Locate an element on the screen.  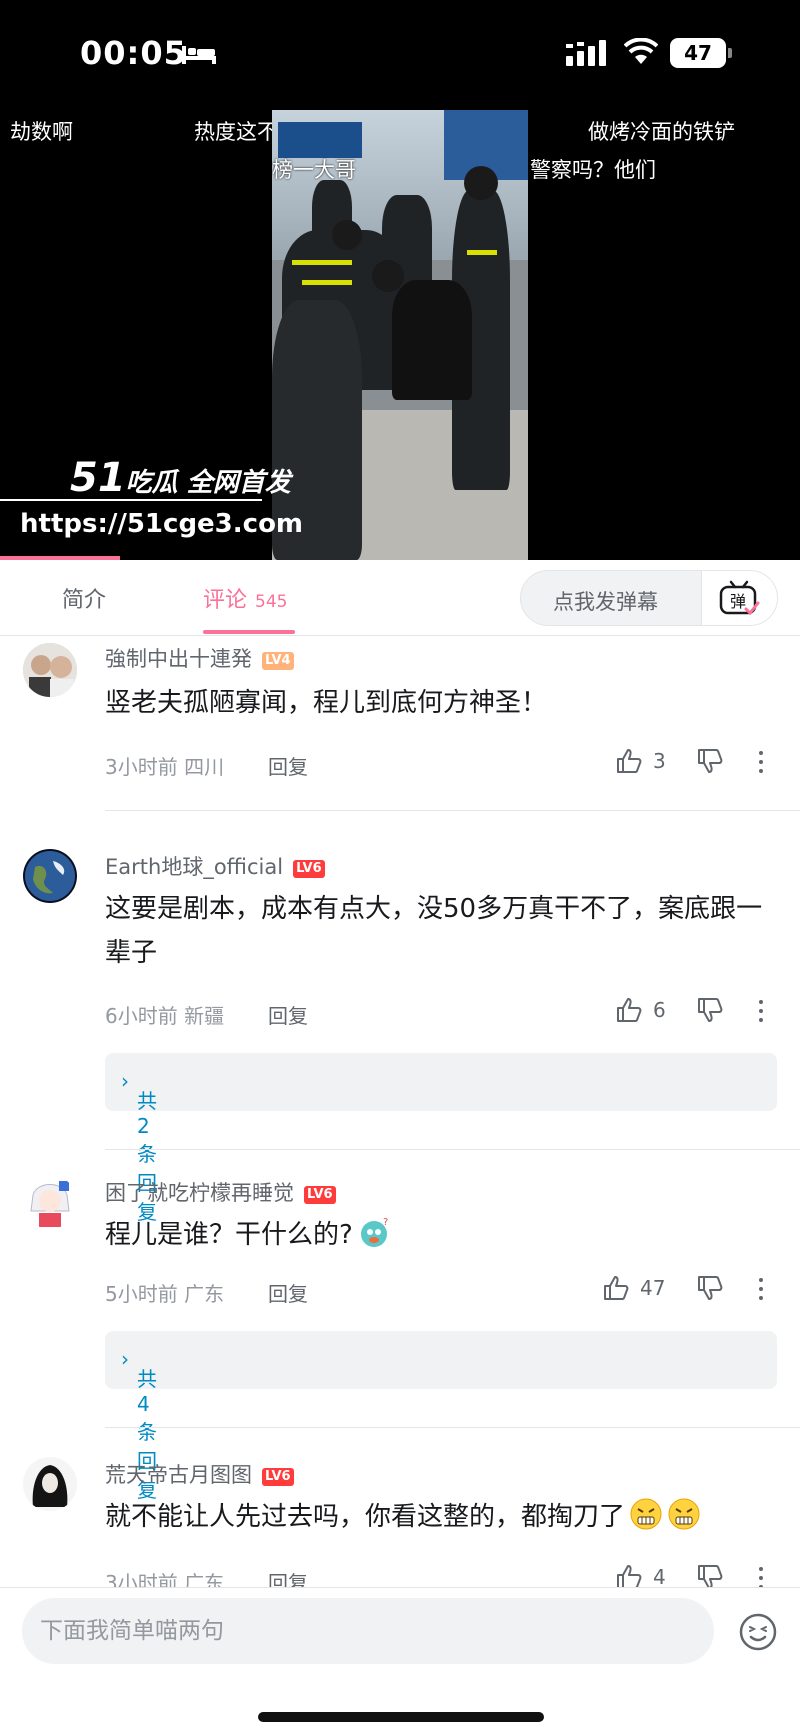
watermark: 51吃瓜 全网首发 https://51cge3.com is located at coordinates (151, 500).